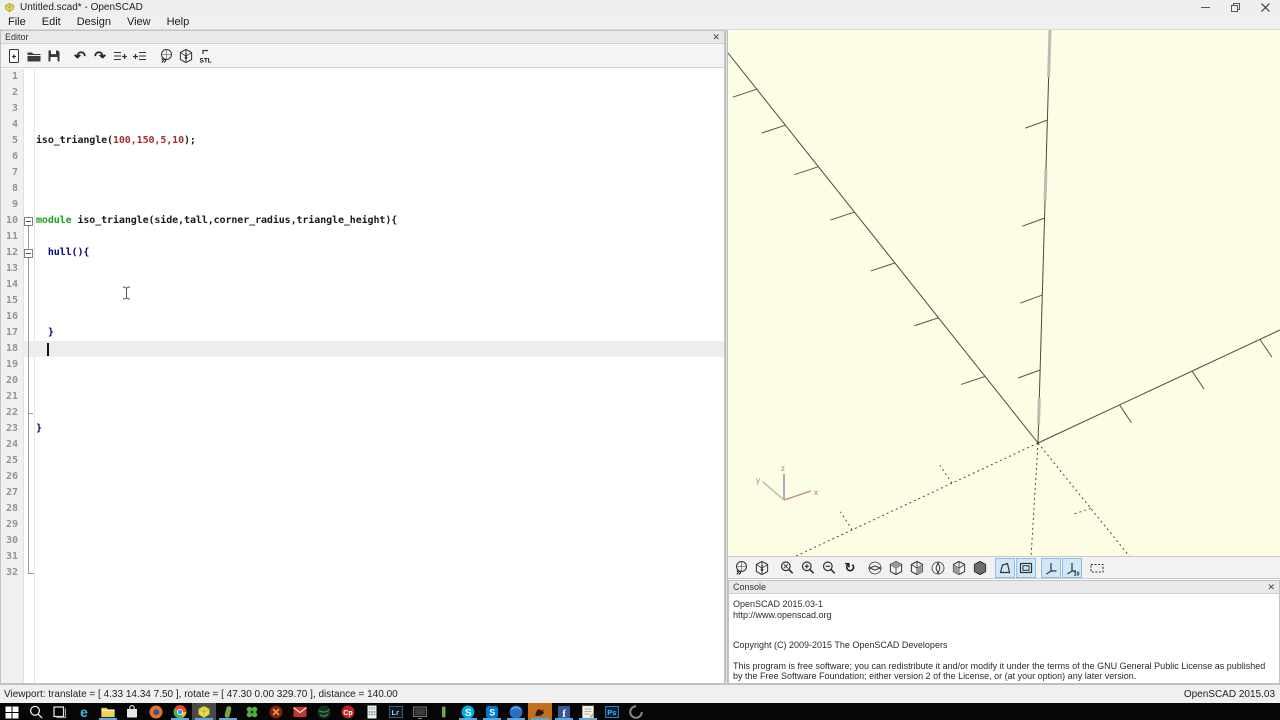  I want to click on taskbar-firefox-button, so click(156, 711).